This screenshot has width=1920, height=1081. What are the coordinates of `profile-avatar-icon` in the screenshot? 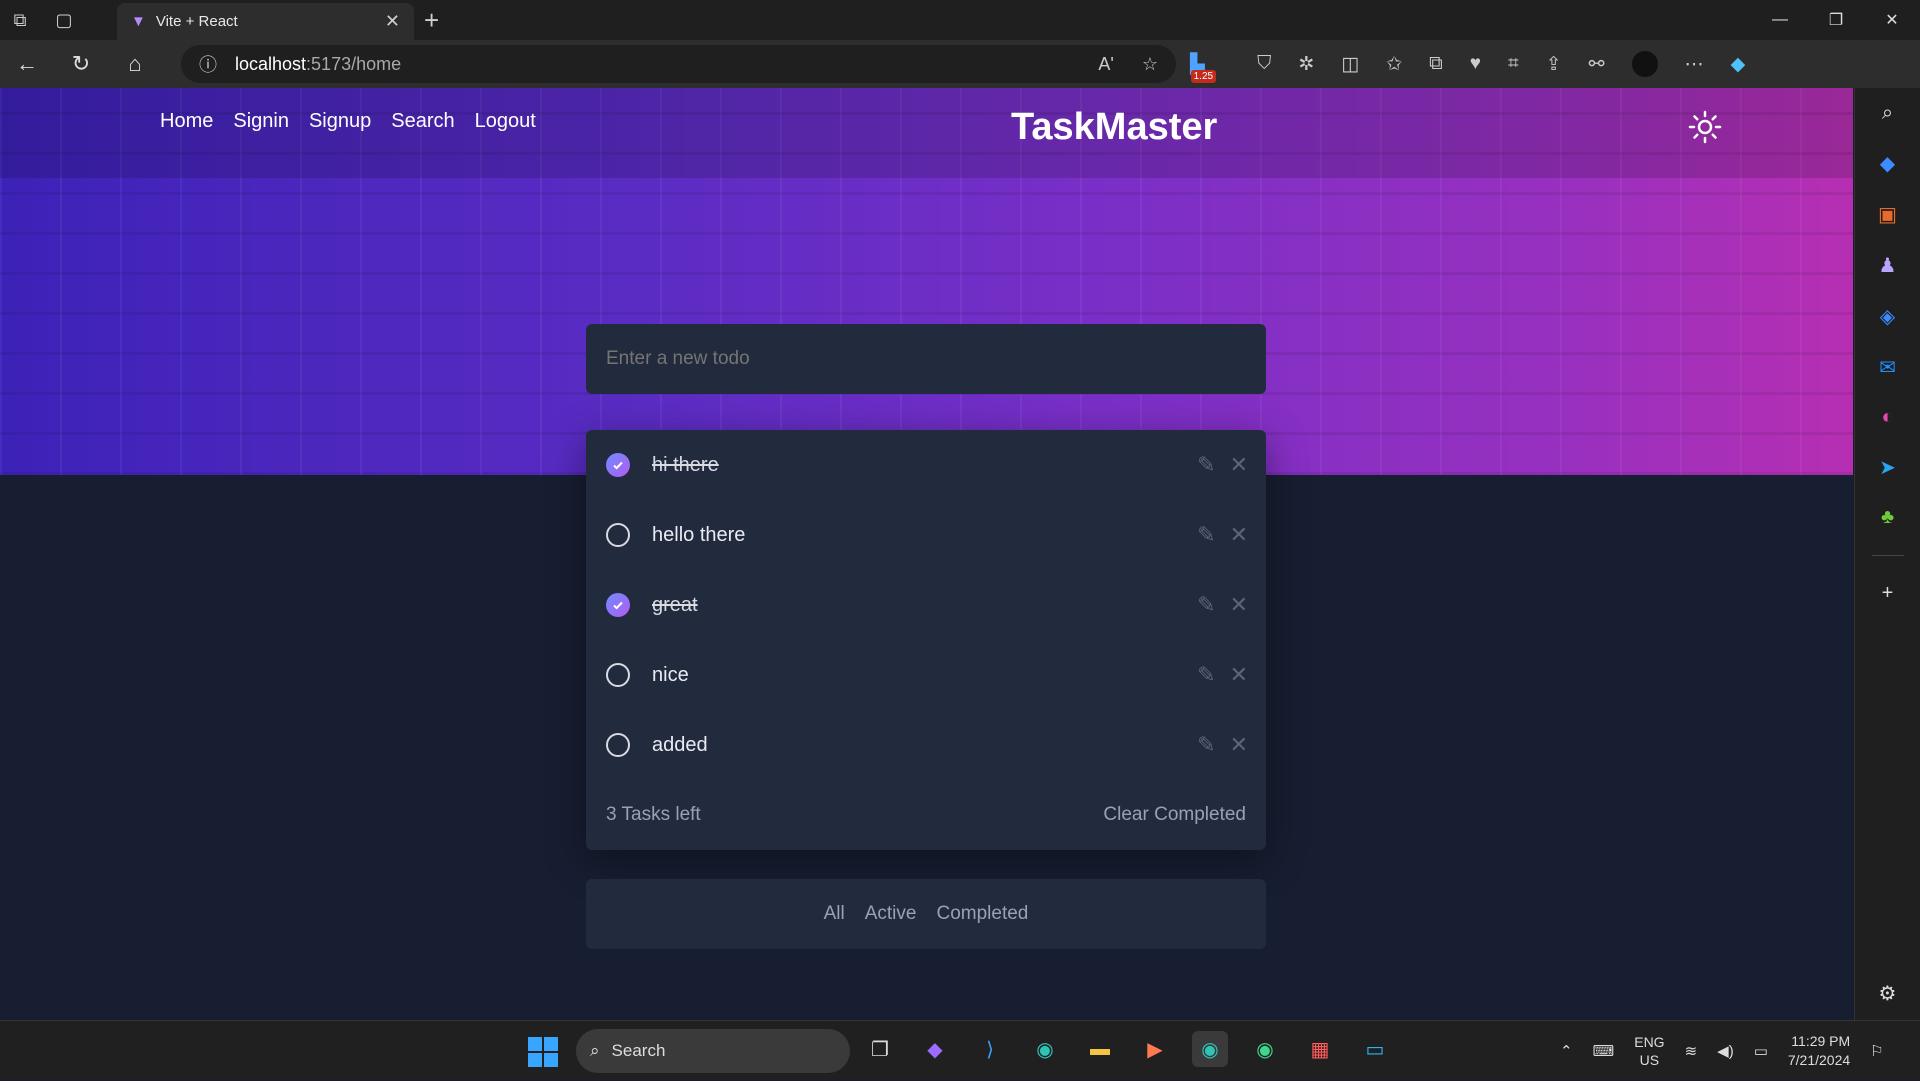 It's located at (1644, 64).